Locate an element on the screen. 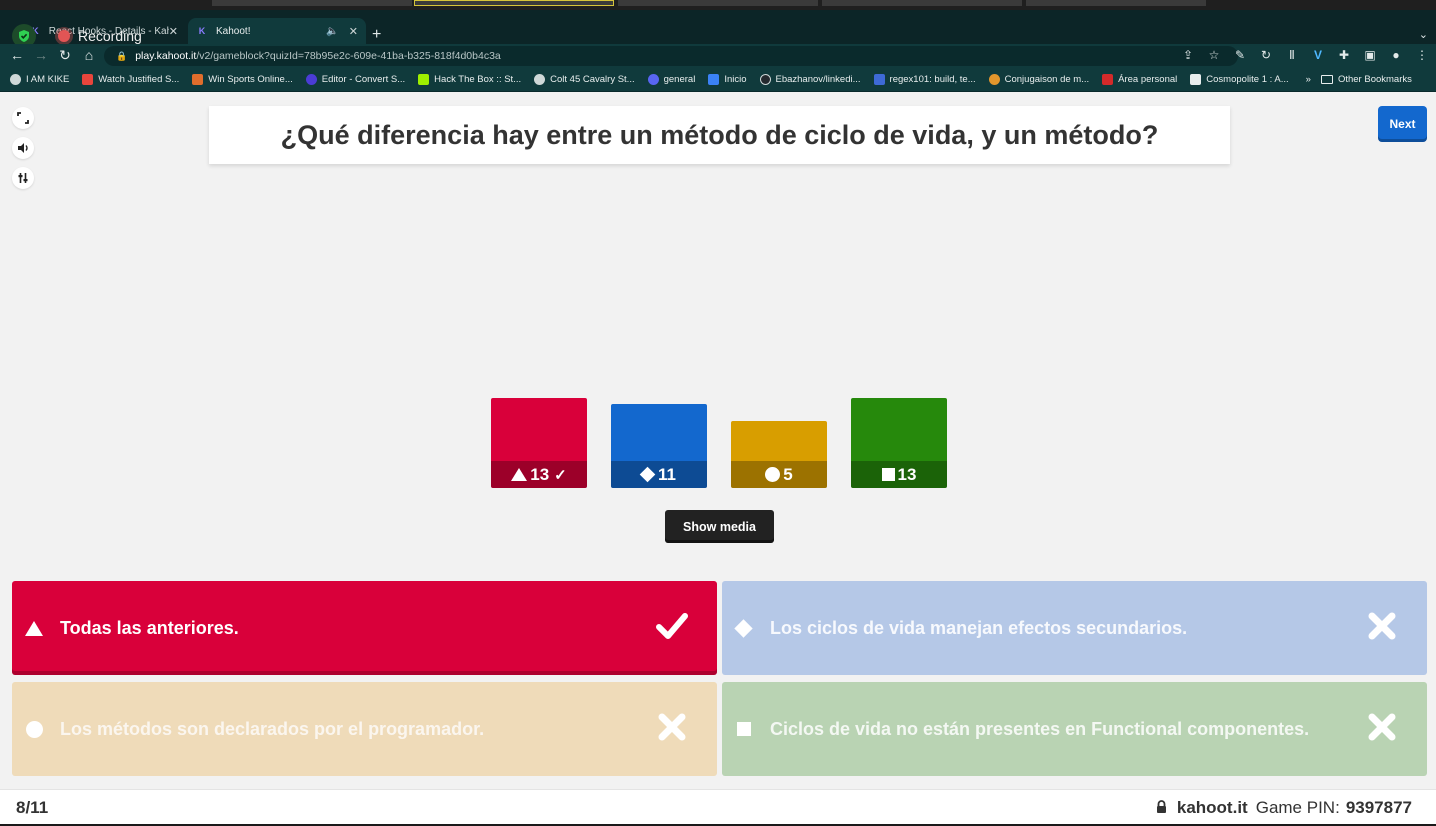 This screenshot has width=1436, height=826. other-bookmarks-label: Other Bookmarks is located at coordinates (1374, 79).